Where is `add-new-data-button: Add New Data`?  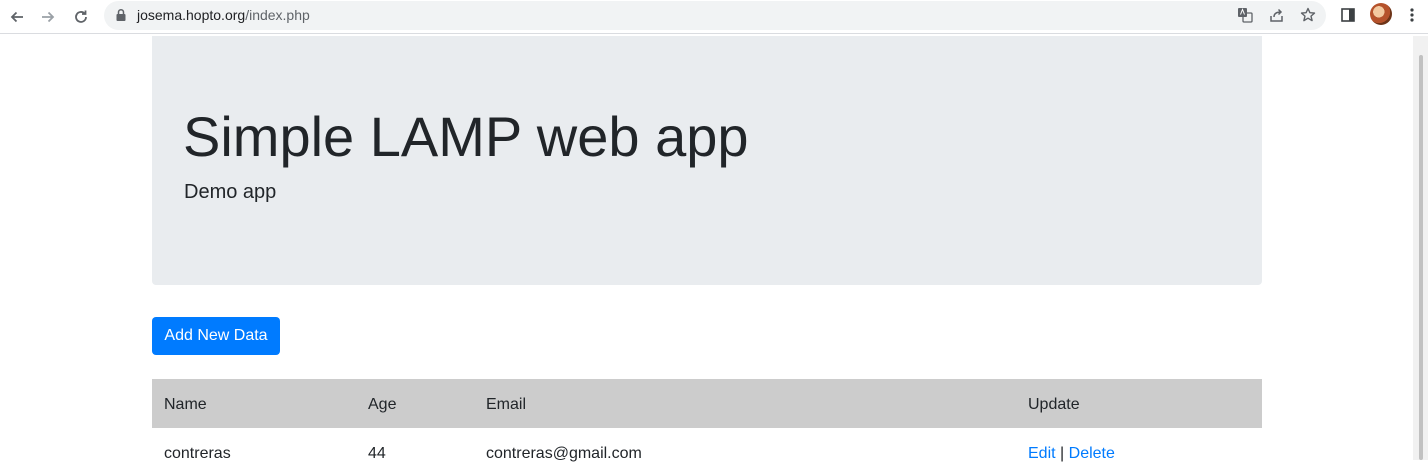
add-new-data-button: Add New Data is located at coordinates (216, 336).